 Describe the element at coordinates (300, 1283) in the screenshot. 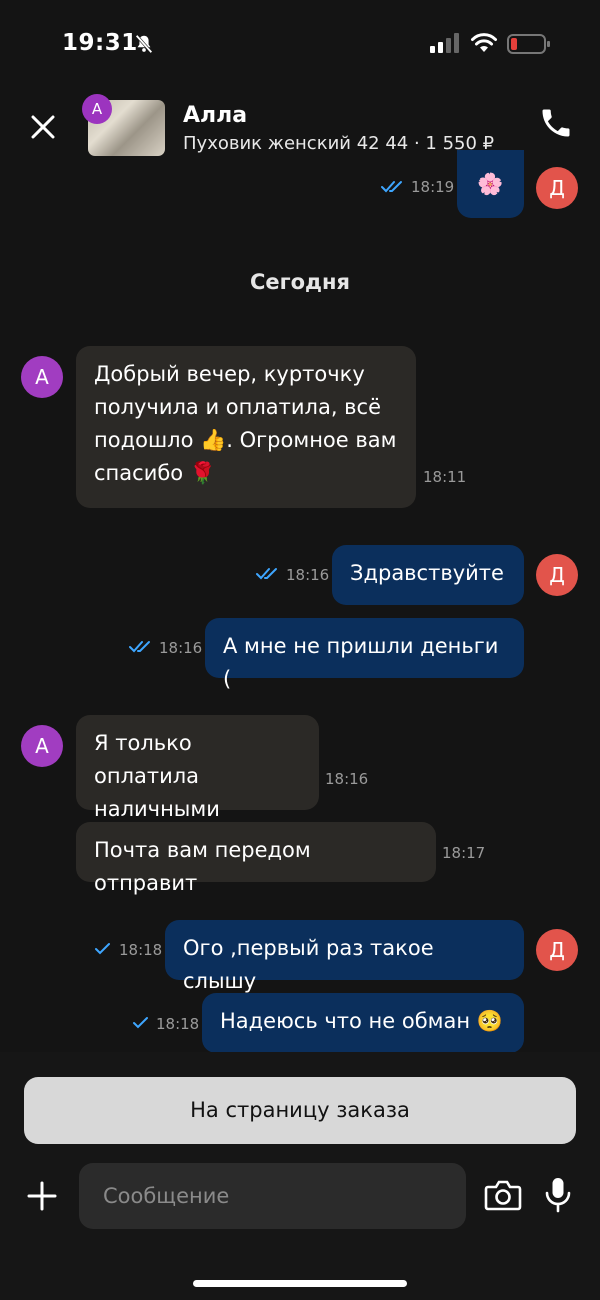

I see `home-indicator` at that location.